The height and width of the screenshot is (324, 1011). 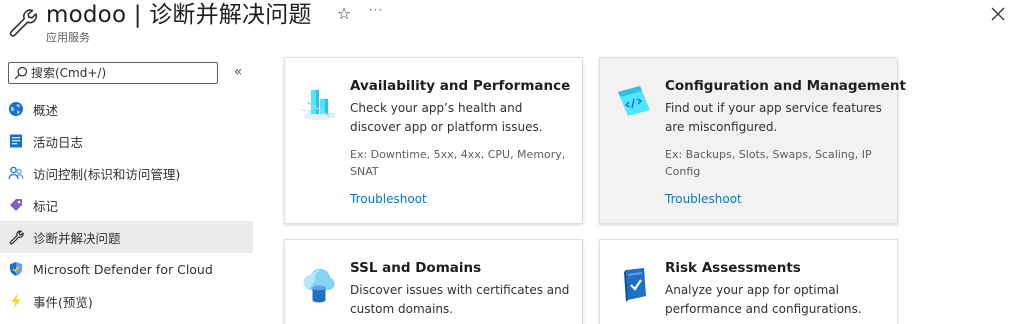 I want to click on lightning-icon, so click(x=16, y=301).